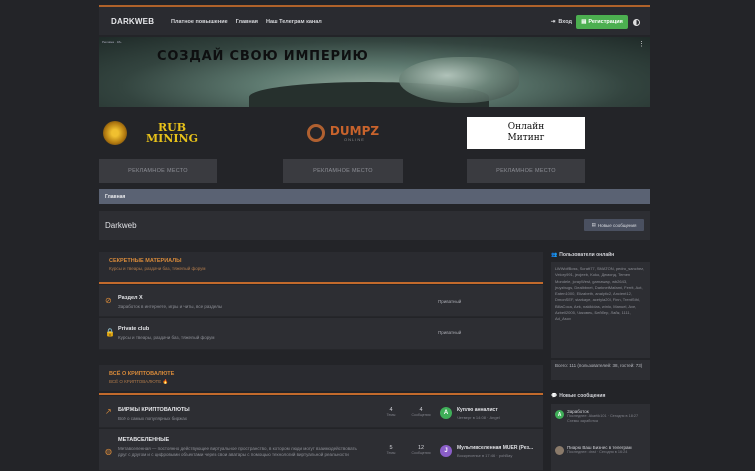 The height and width of the screenshot is (471, 755). I want to click on top-banner-ad: Реклама · 18+ СОЗДАЙ СВОЮ ИМПЕРИЮ ⋮, so click(374, 72).